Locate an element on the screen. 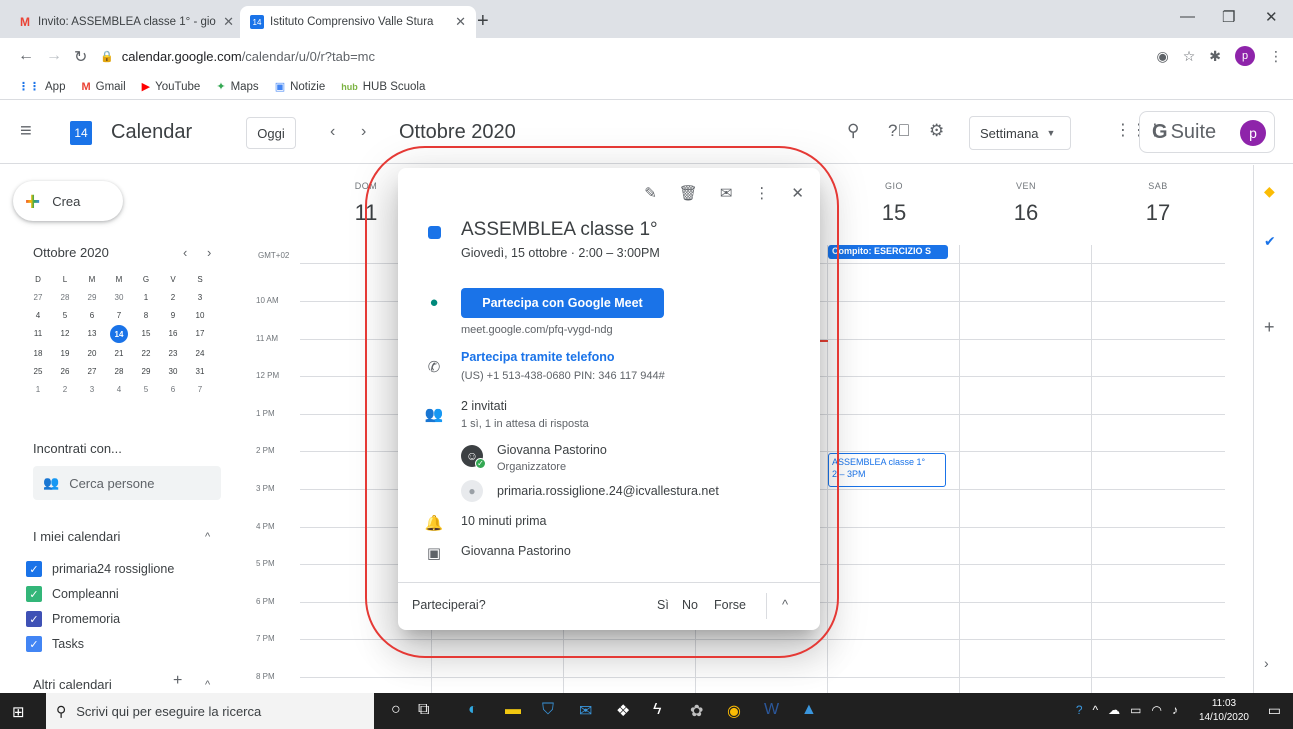 This screenshot has width=1293, height=729. search-people-input: 👥 Cerca persone is located at coordinates (127, 483).